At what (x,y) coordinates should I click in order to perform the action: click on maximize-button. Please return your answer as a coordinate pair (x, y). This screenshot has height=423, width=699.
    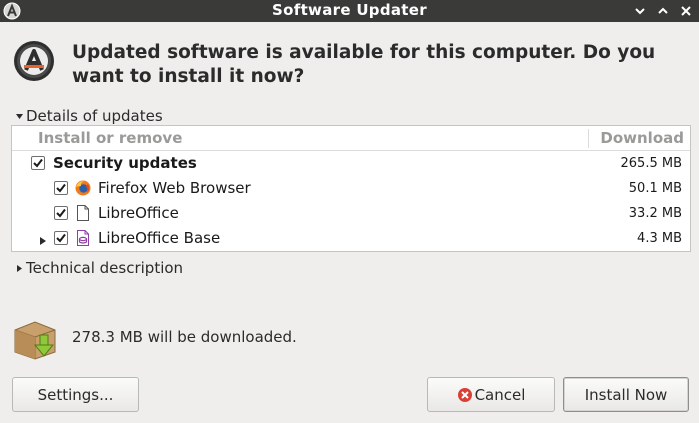
    Looking at the image, I should click on (663, 11).